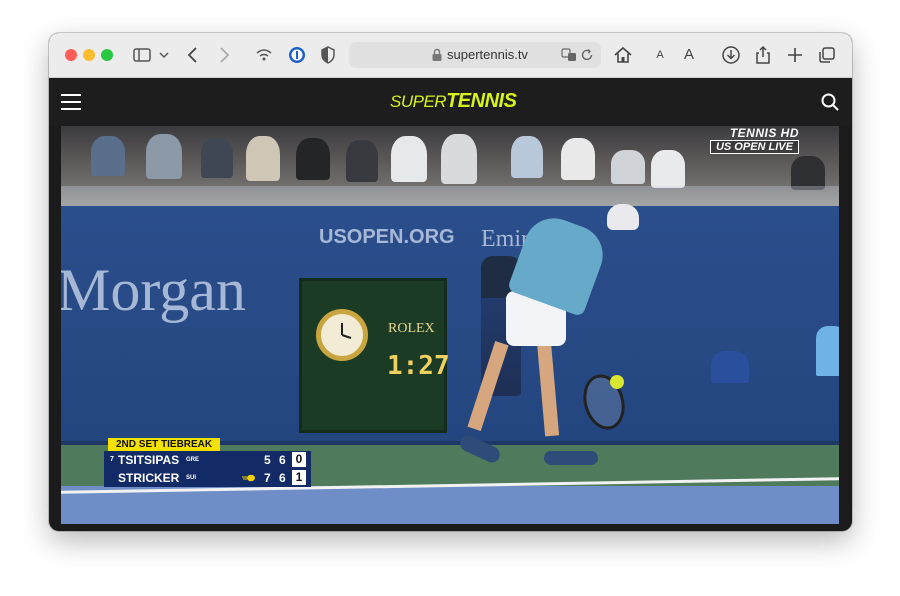  What do you see at coordinates (754, 147) in the screenshot?
I see `broadcast-label-text: US OPEN LIVE` at bounding box center [754, 147].